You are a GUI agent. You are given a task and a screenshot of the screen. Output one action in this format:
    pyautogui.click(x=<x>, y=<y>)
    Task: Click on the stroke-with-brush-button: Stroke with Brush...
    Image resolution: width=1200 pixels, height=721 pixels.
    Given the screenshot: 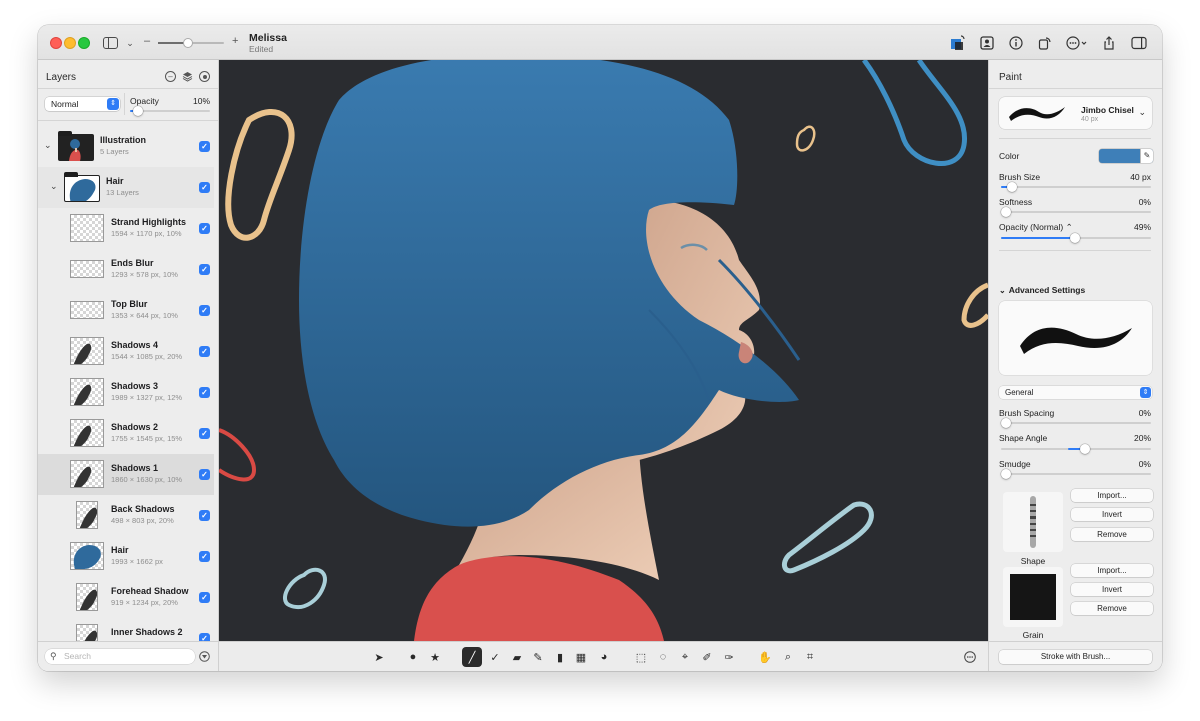 What is the action you would take?
    pyautogui.click(x=1075, y=657)
    